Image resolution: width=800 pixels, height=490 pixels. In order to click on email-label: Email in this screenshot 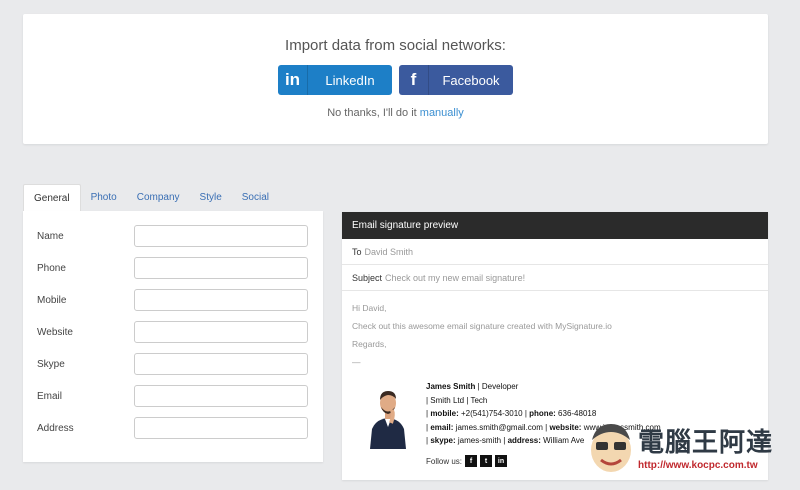, I will do `click(50, 396)`.